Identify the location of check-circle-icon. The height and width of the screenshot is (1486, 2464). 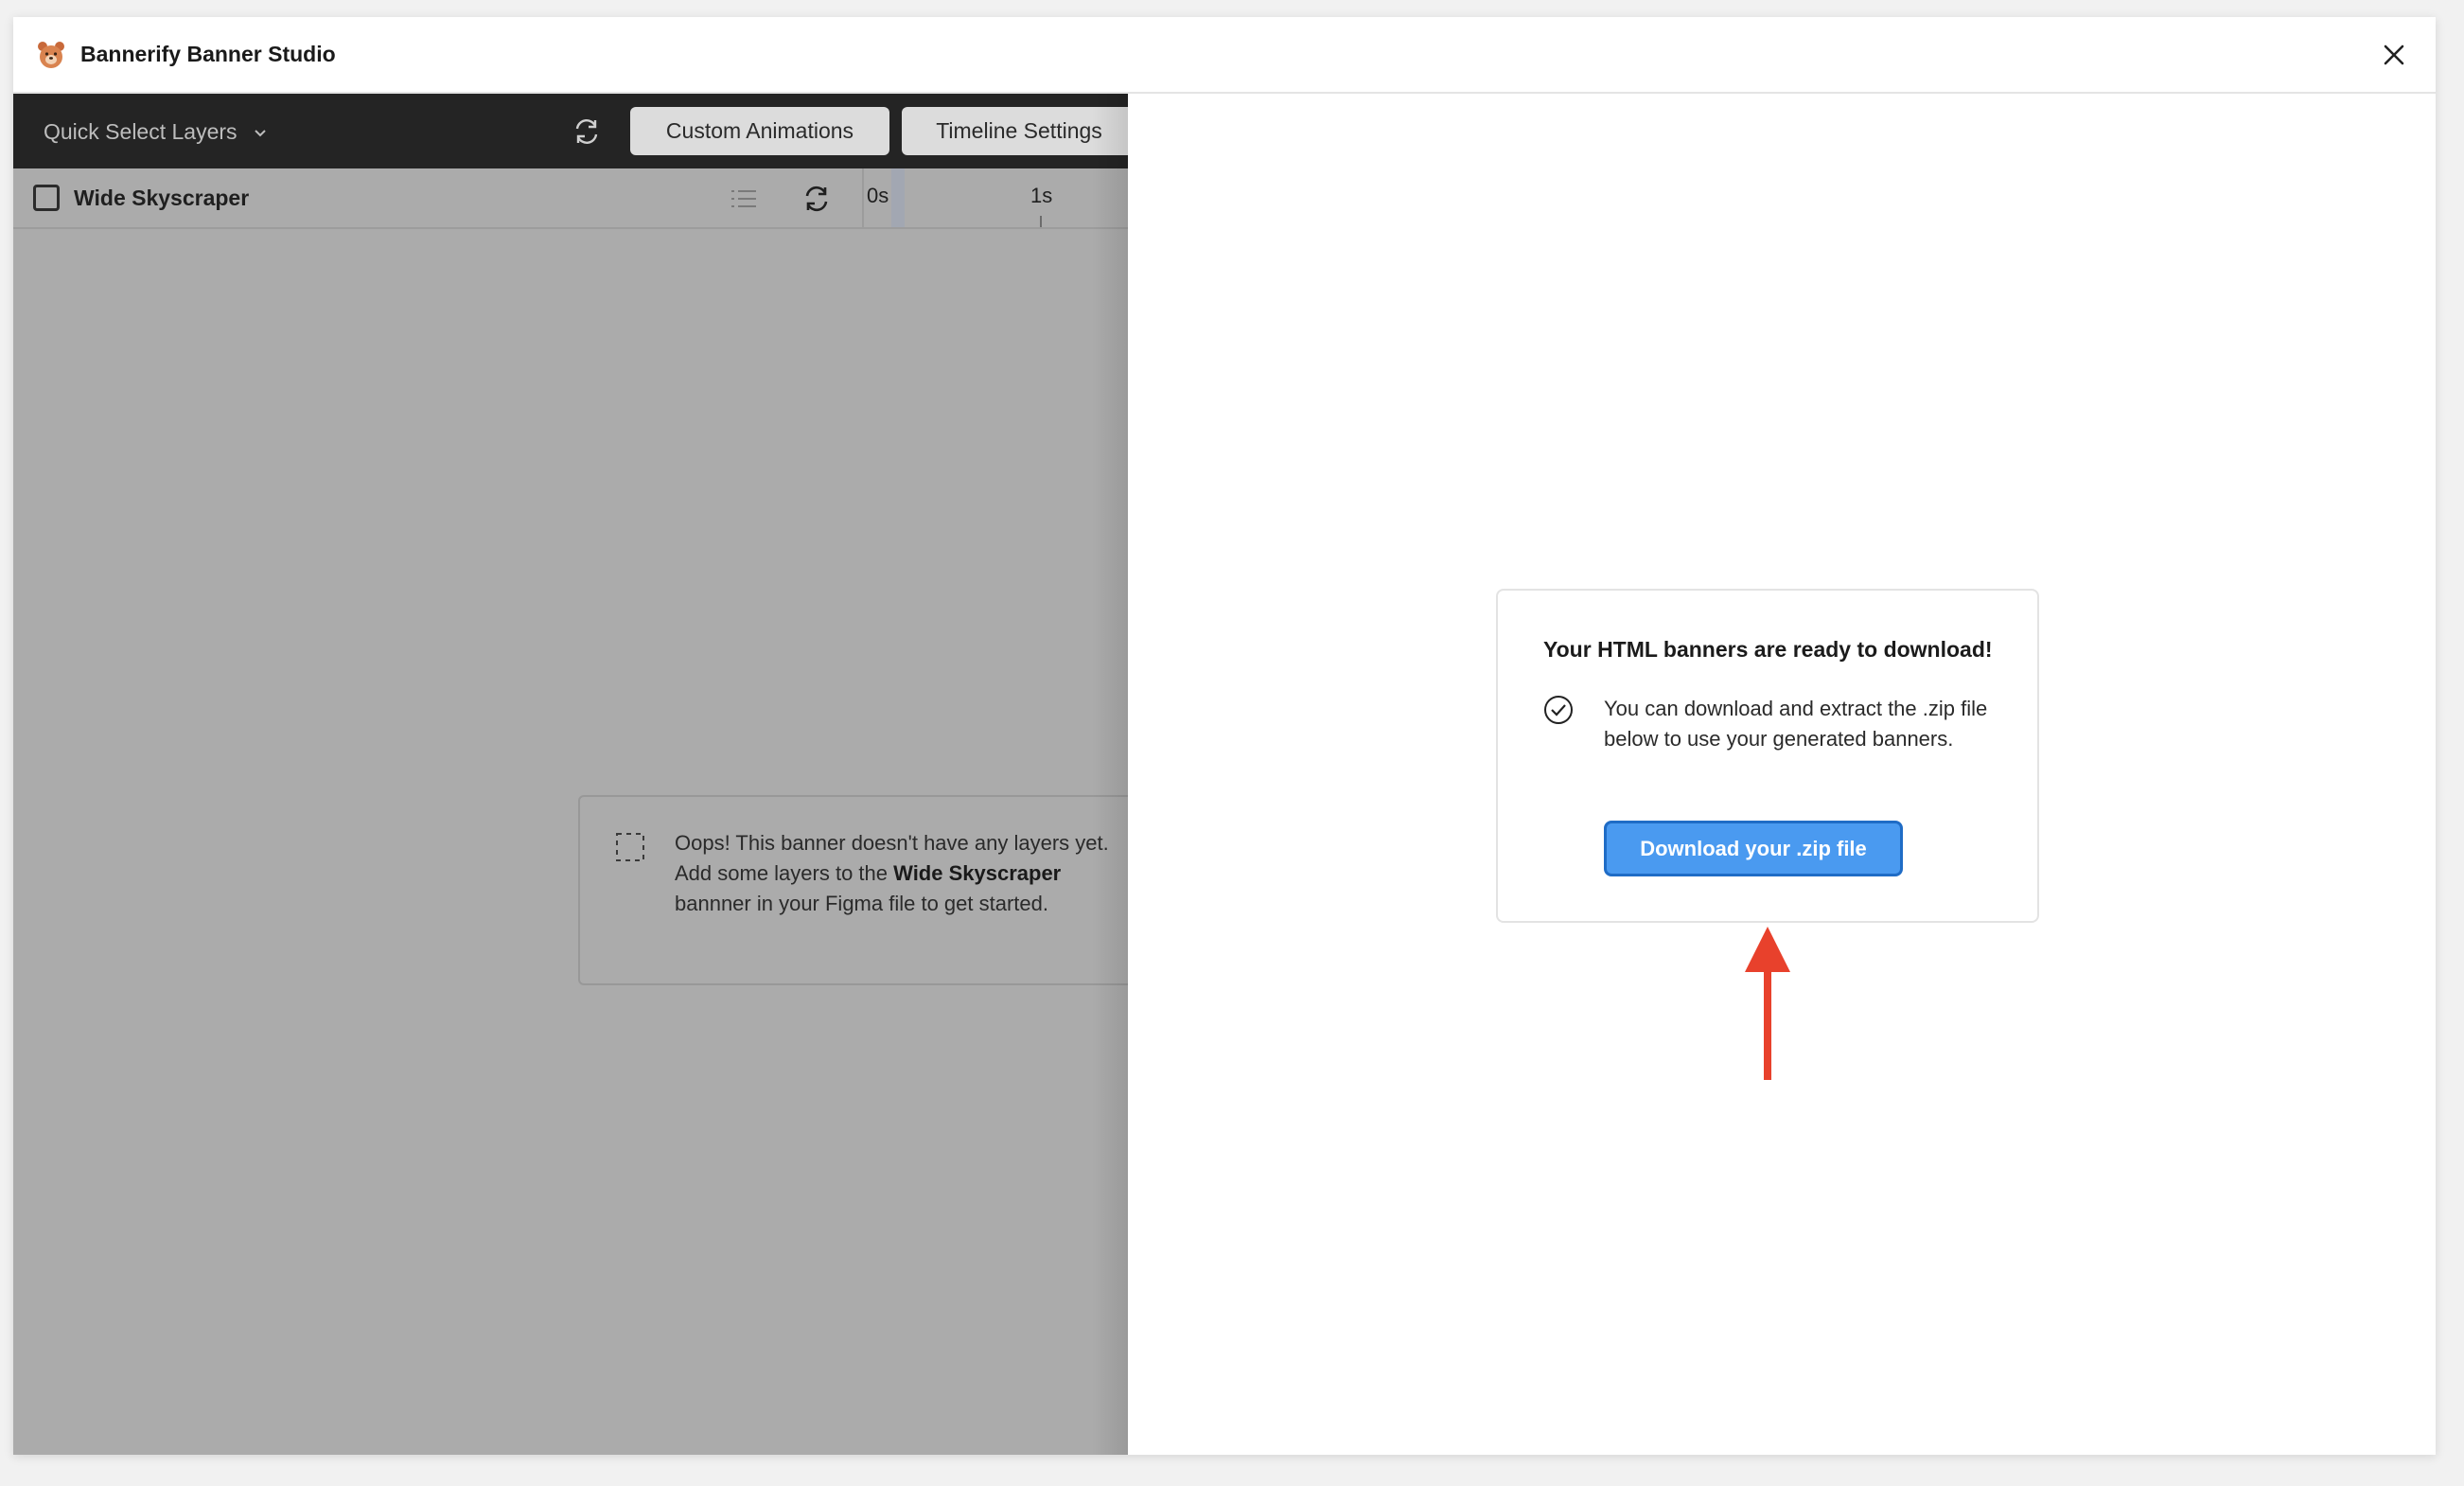
(1559, 710).